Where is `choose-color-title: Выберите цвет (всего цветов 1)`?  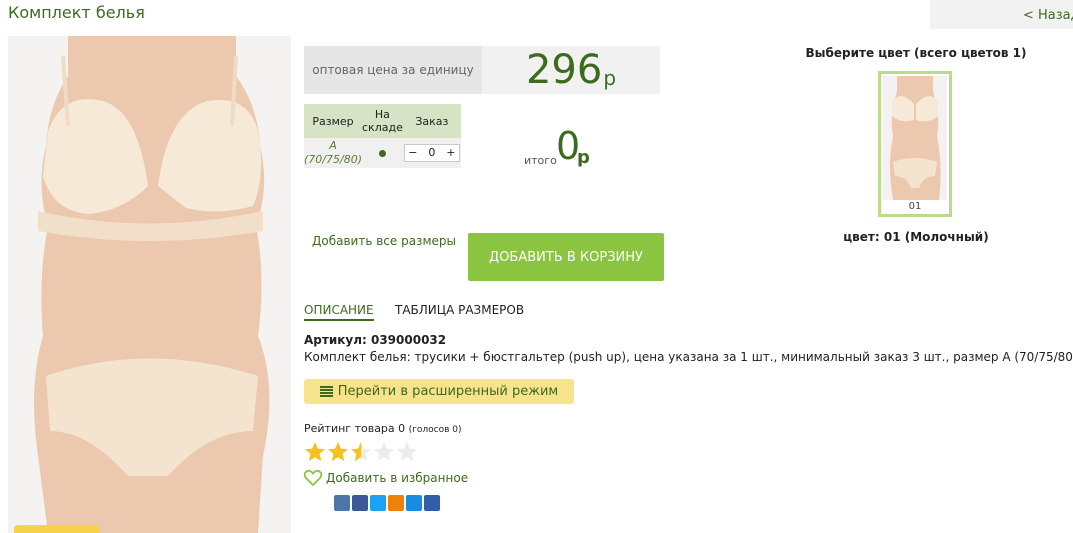 choose-color-title: Выберите цвет (всего цветов 1) is located at coordinates (916, 53).